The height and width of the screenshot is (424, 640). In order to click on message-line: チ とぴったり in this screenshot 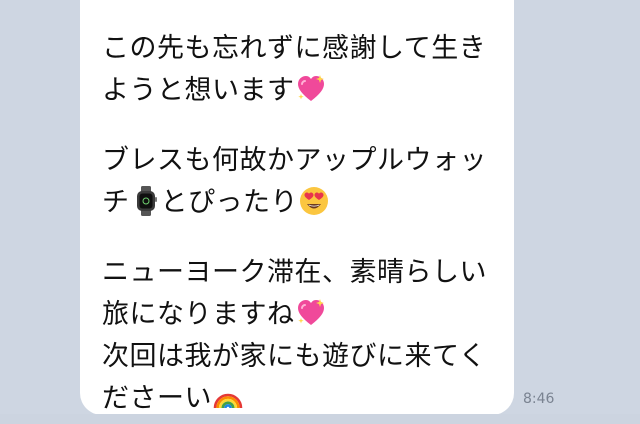, I will do `click(297, 203)`.